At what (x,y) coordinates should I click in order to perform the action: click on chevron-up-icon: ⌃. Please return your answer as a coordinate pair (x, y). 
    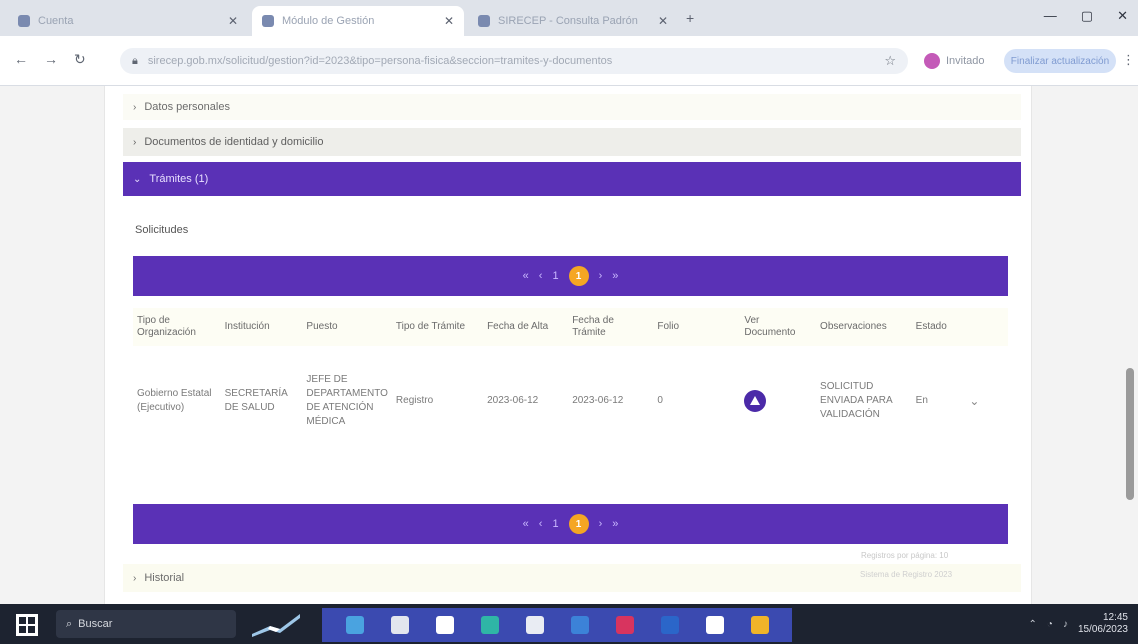
    Looking at the image, I should click on (1033, 624).